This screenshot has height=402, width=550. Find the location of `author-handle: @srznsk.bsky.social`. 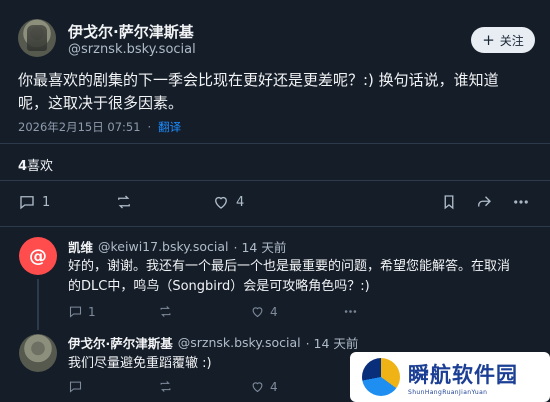

author-handle: @srznsk.bsky.social is located at coordinates (132, 49).